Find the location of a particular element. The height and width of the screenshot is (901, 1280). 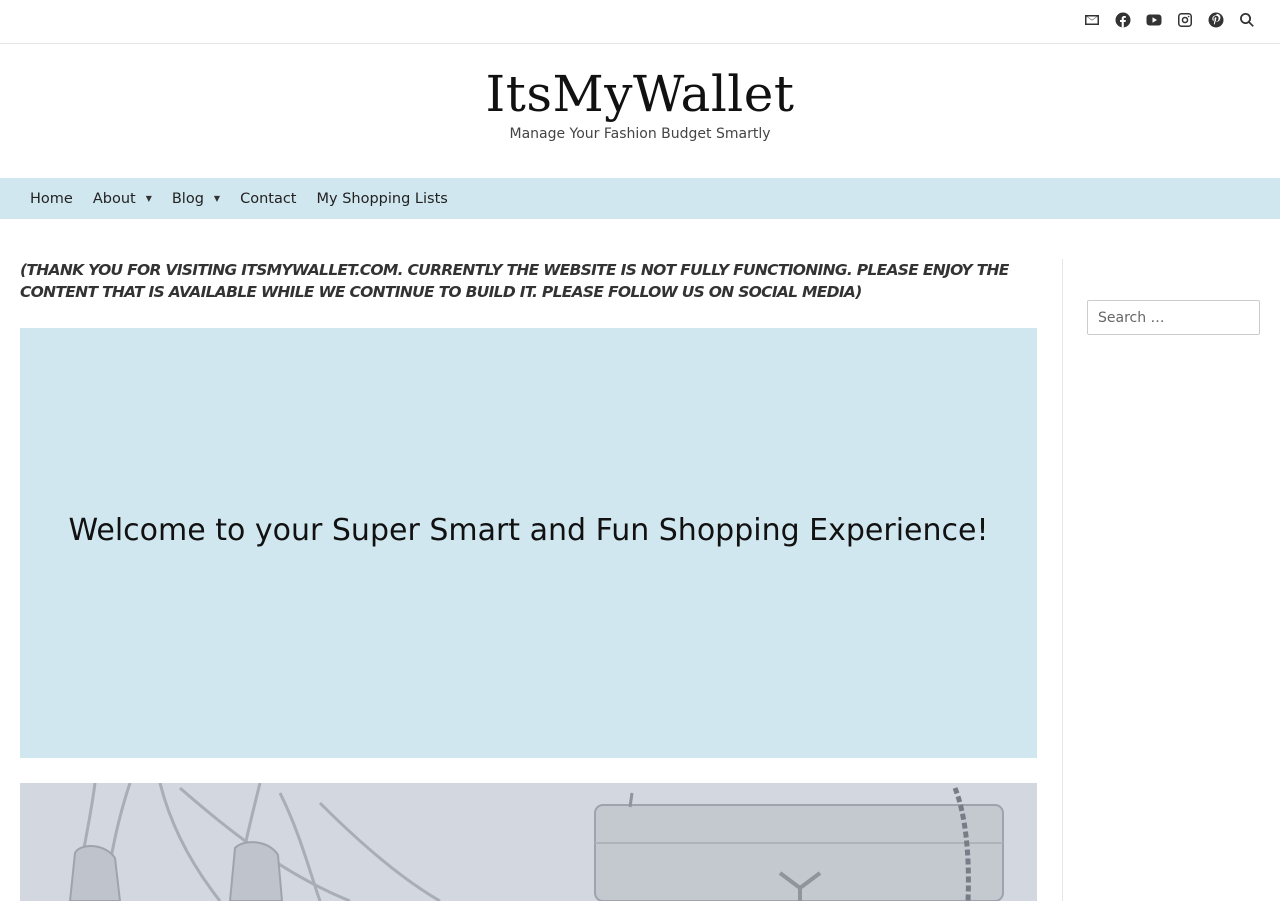

site-title: ItsMyWallet is located at coordinates (640, 94).